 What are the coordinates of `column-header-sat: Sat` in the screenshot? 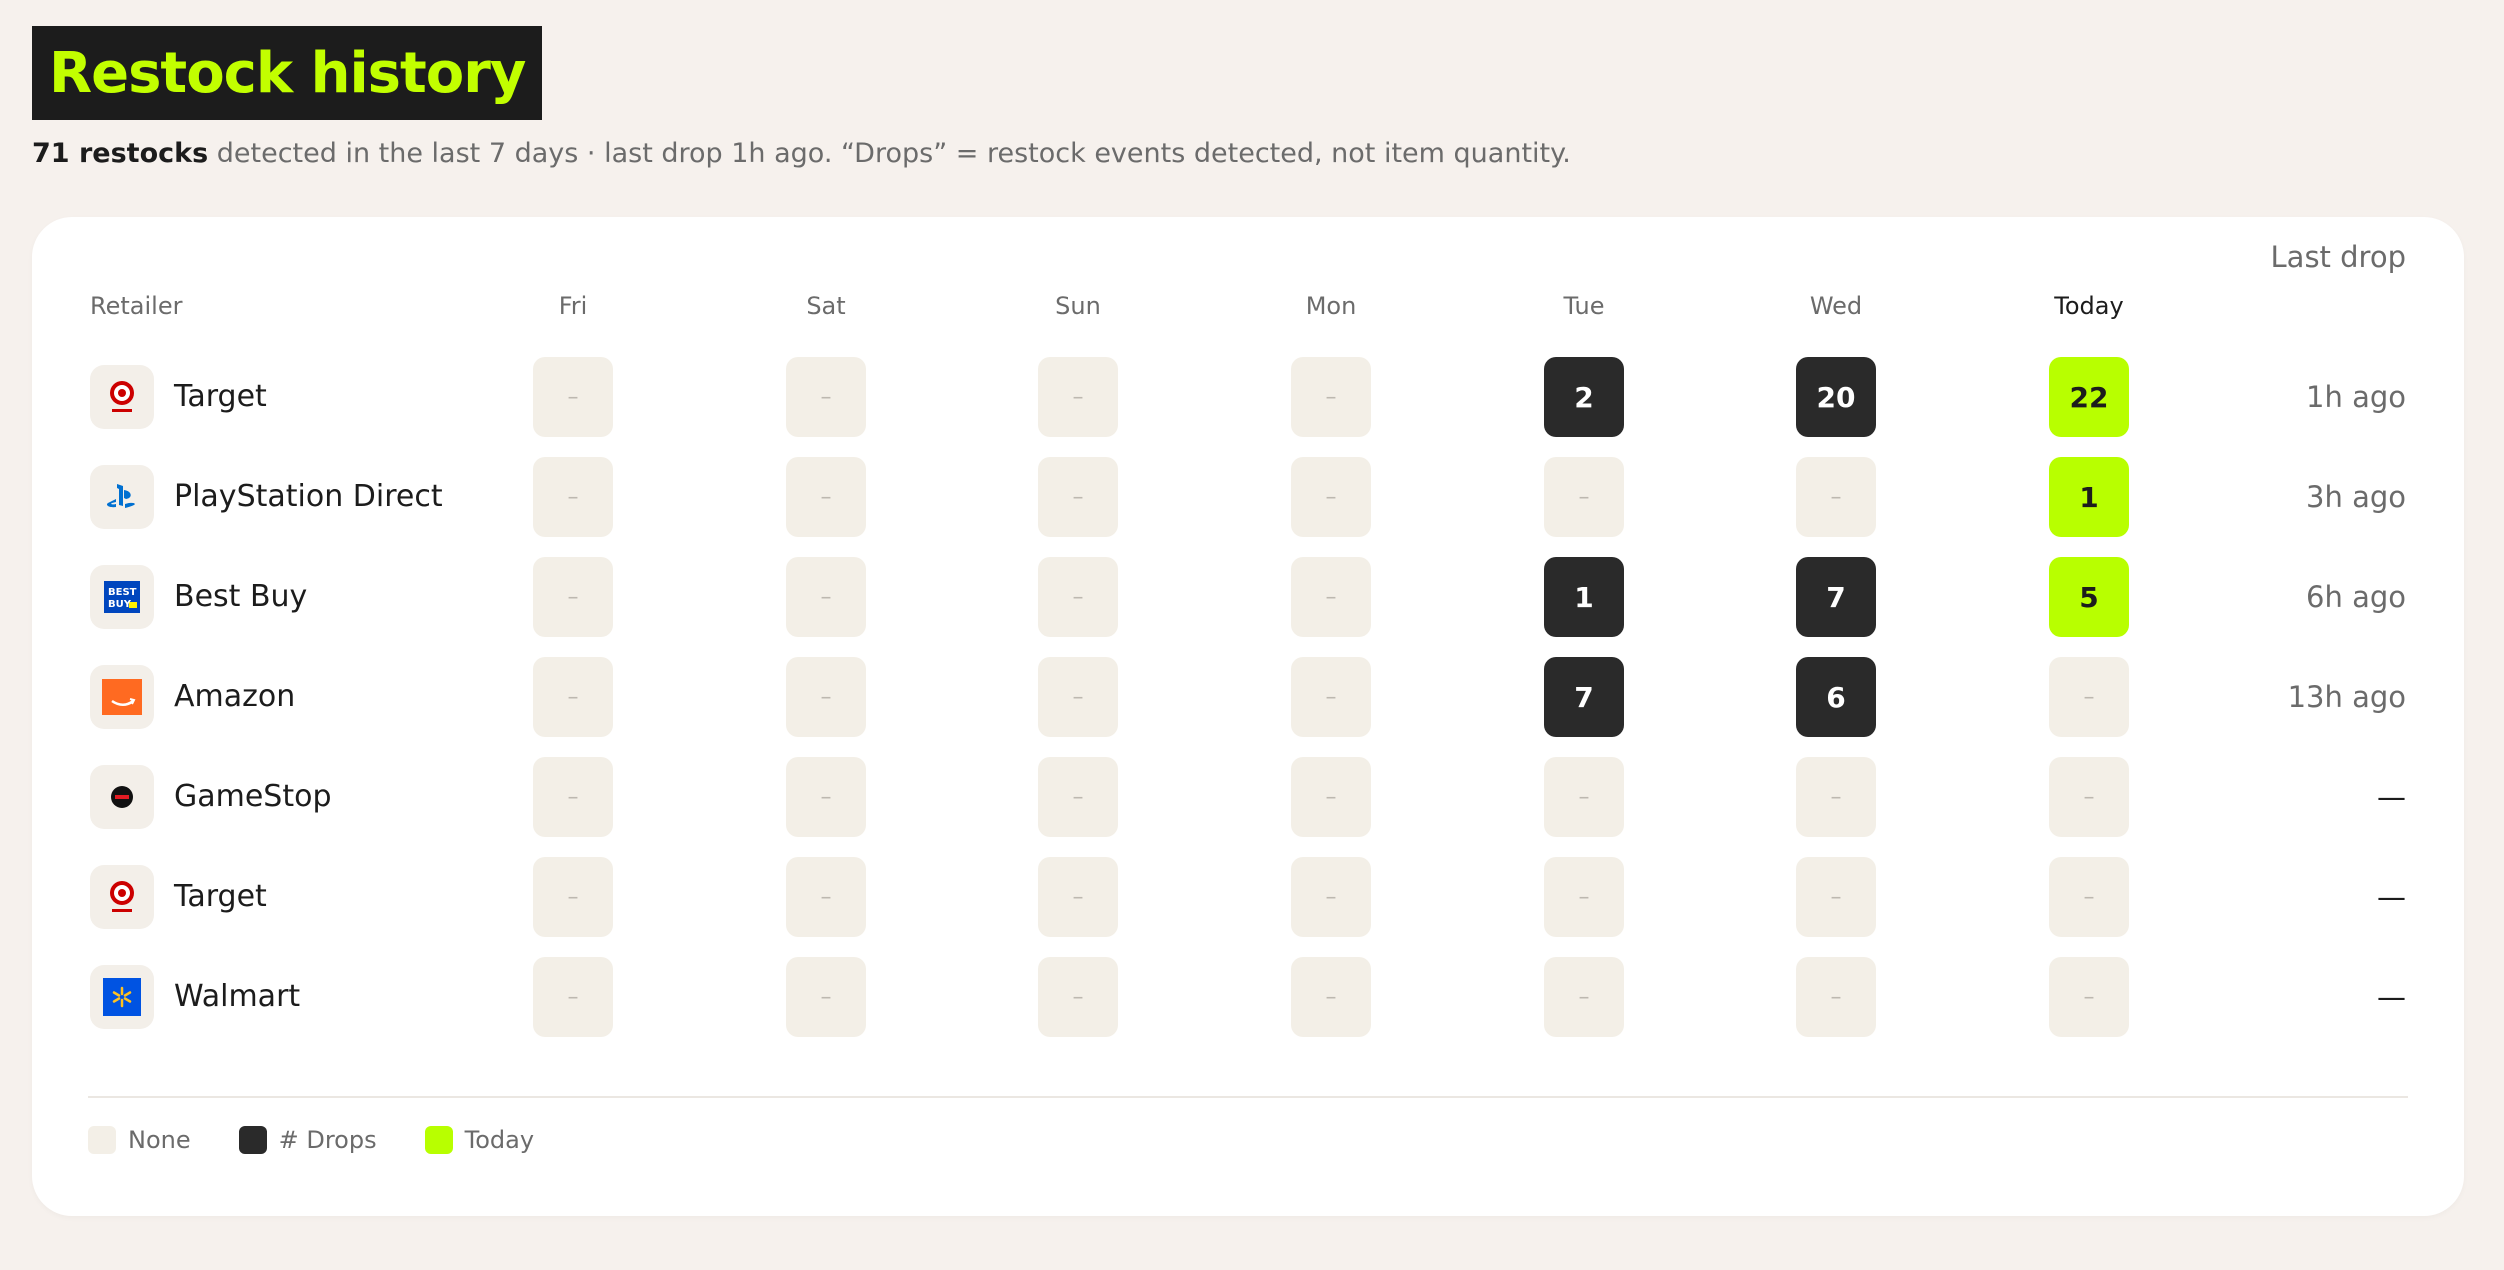 It's located at (826, 306).